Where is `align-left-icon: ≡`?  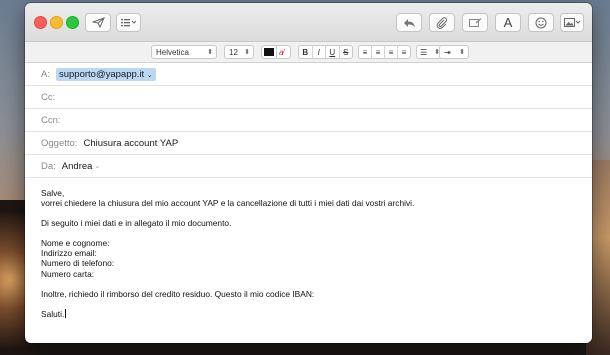 align-left-icon: ≡ is located at coordinates (365, 52).